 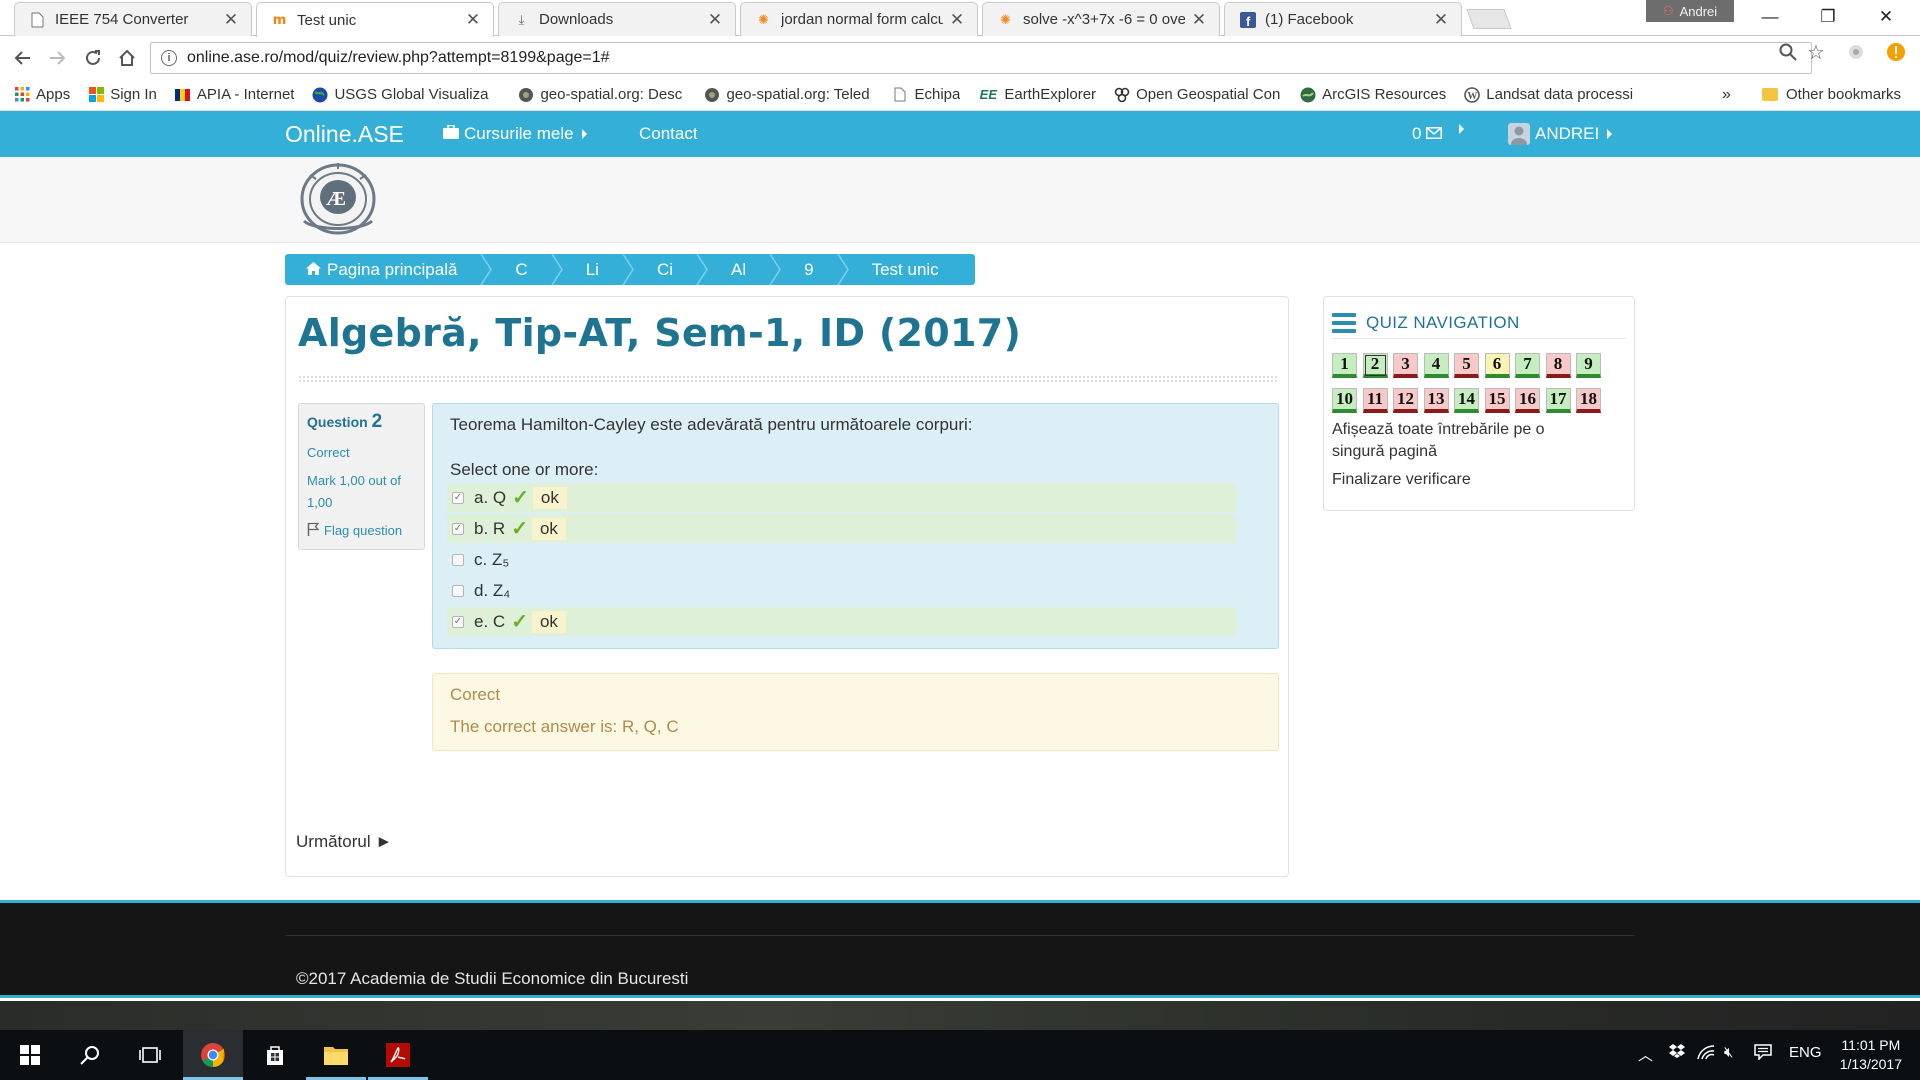 I want to click on taskbar-acrobat, so click(x=398, y=1055).